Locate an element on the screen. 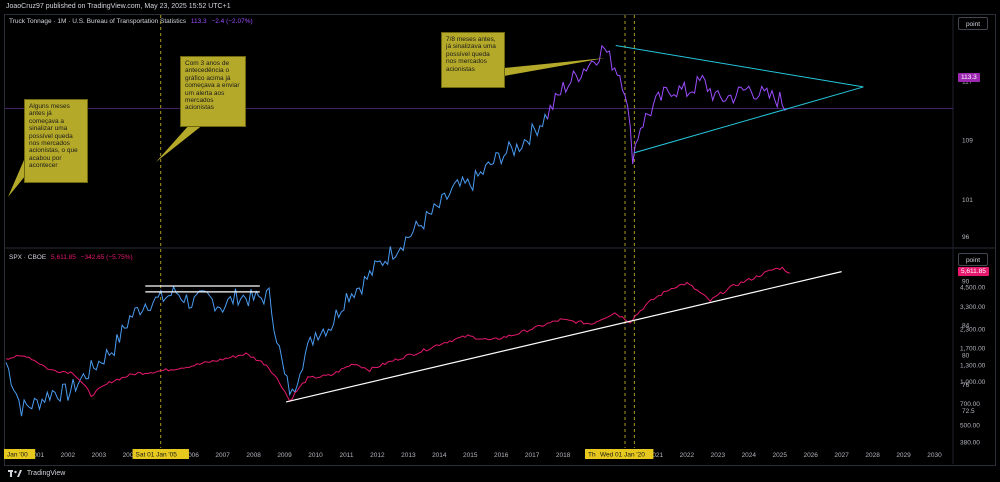  triangle-lower-line is located at coordinates (749, 120).